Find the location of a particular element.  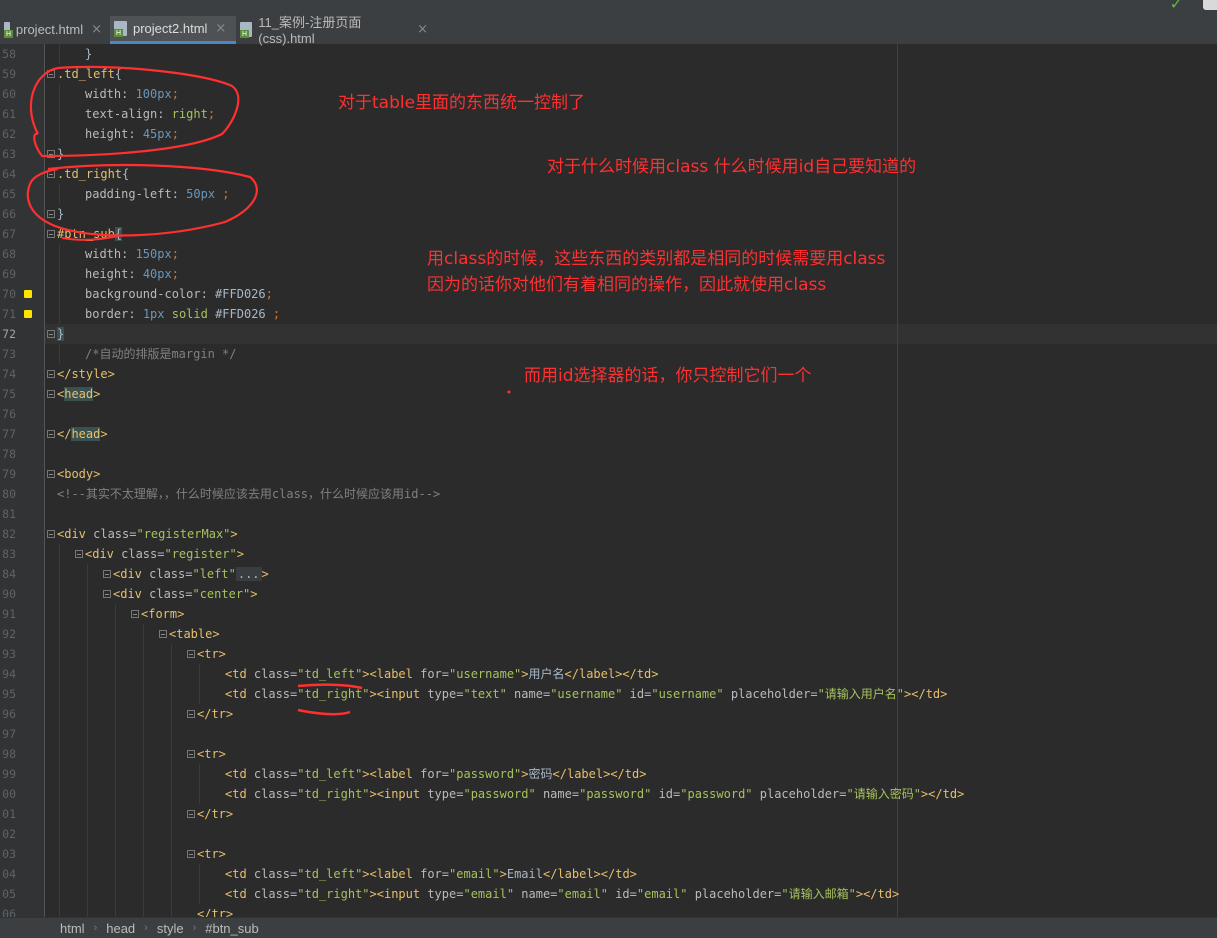

code-line: 92 <table> is located at coordinates (608, 634).